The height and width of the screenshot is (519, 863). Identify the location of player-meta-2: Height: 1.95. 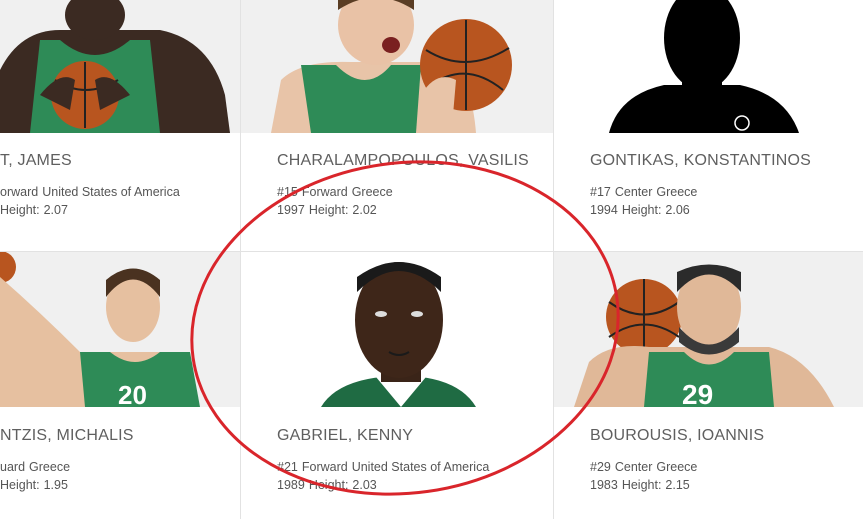
(36, 485).